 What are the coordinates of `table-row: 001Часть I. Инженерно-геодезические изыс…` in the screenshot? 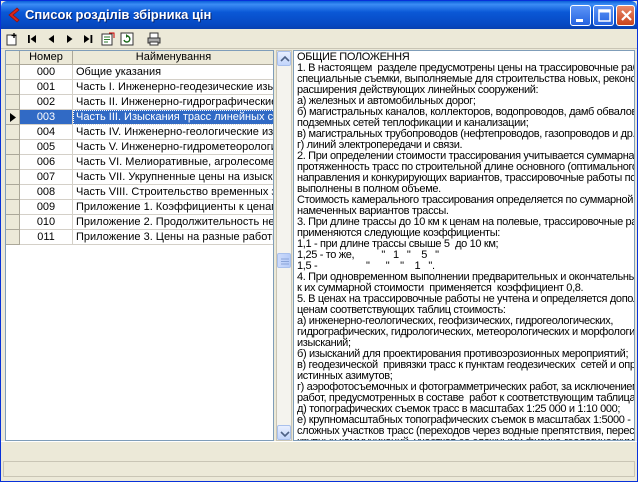 It's located at (139, 87).